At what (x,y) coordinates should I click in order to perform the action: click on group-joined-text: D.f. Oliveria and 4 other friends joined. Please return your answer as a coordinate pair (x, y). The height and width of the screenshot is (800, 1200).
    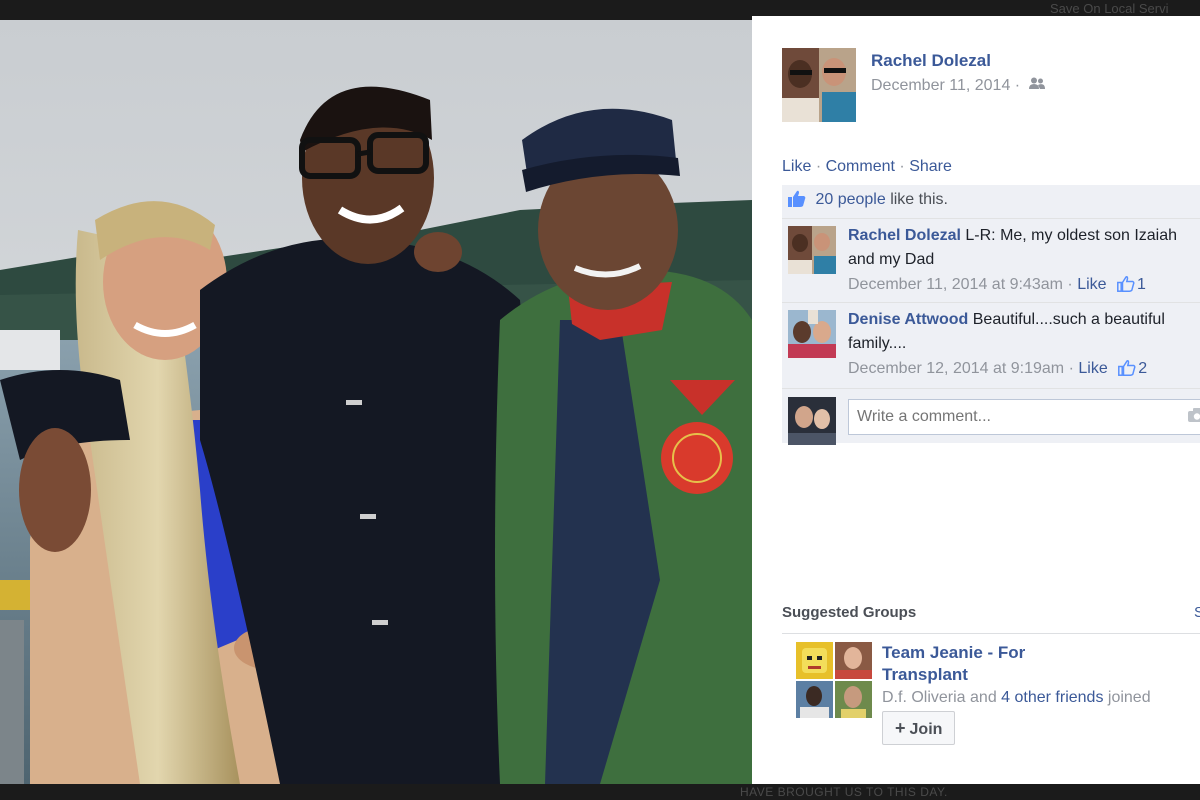
    Looking at the image, I should click on (1016, 698).